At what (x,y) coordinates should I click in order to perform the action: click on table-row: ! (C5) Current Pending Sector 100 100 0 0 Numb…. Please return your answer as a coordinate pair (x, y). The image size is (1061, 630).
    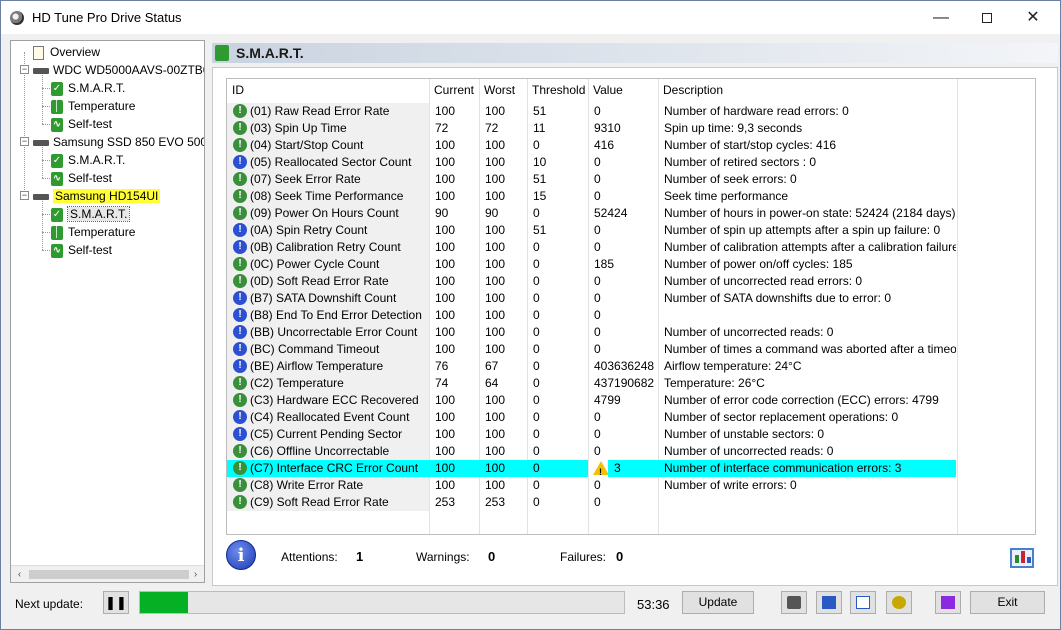
    Looking at the image, I should click on (631, 434).